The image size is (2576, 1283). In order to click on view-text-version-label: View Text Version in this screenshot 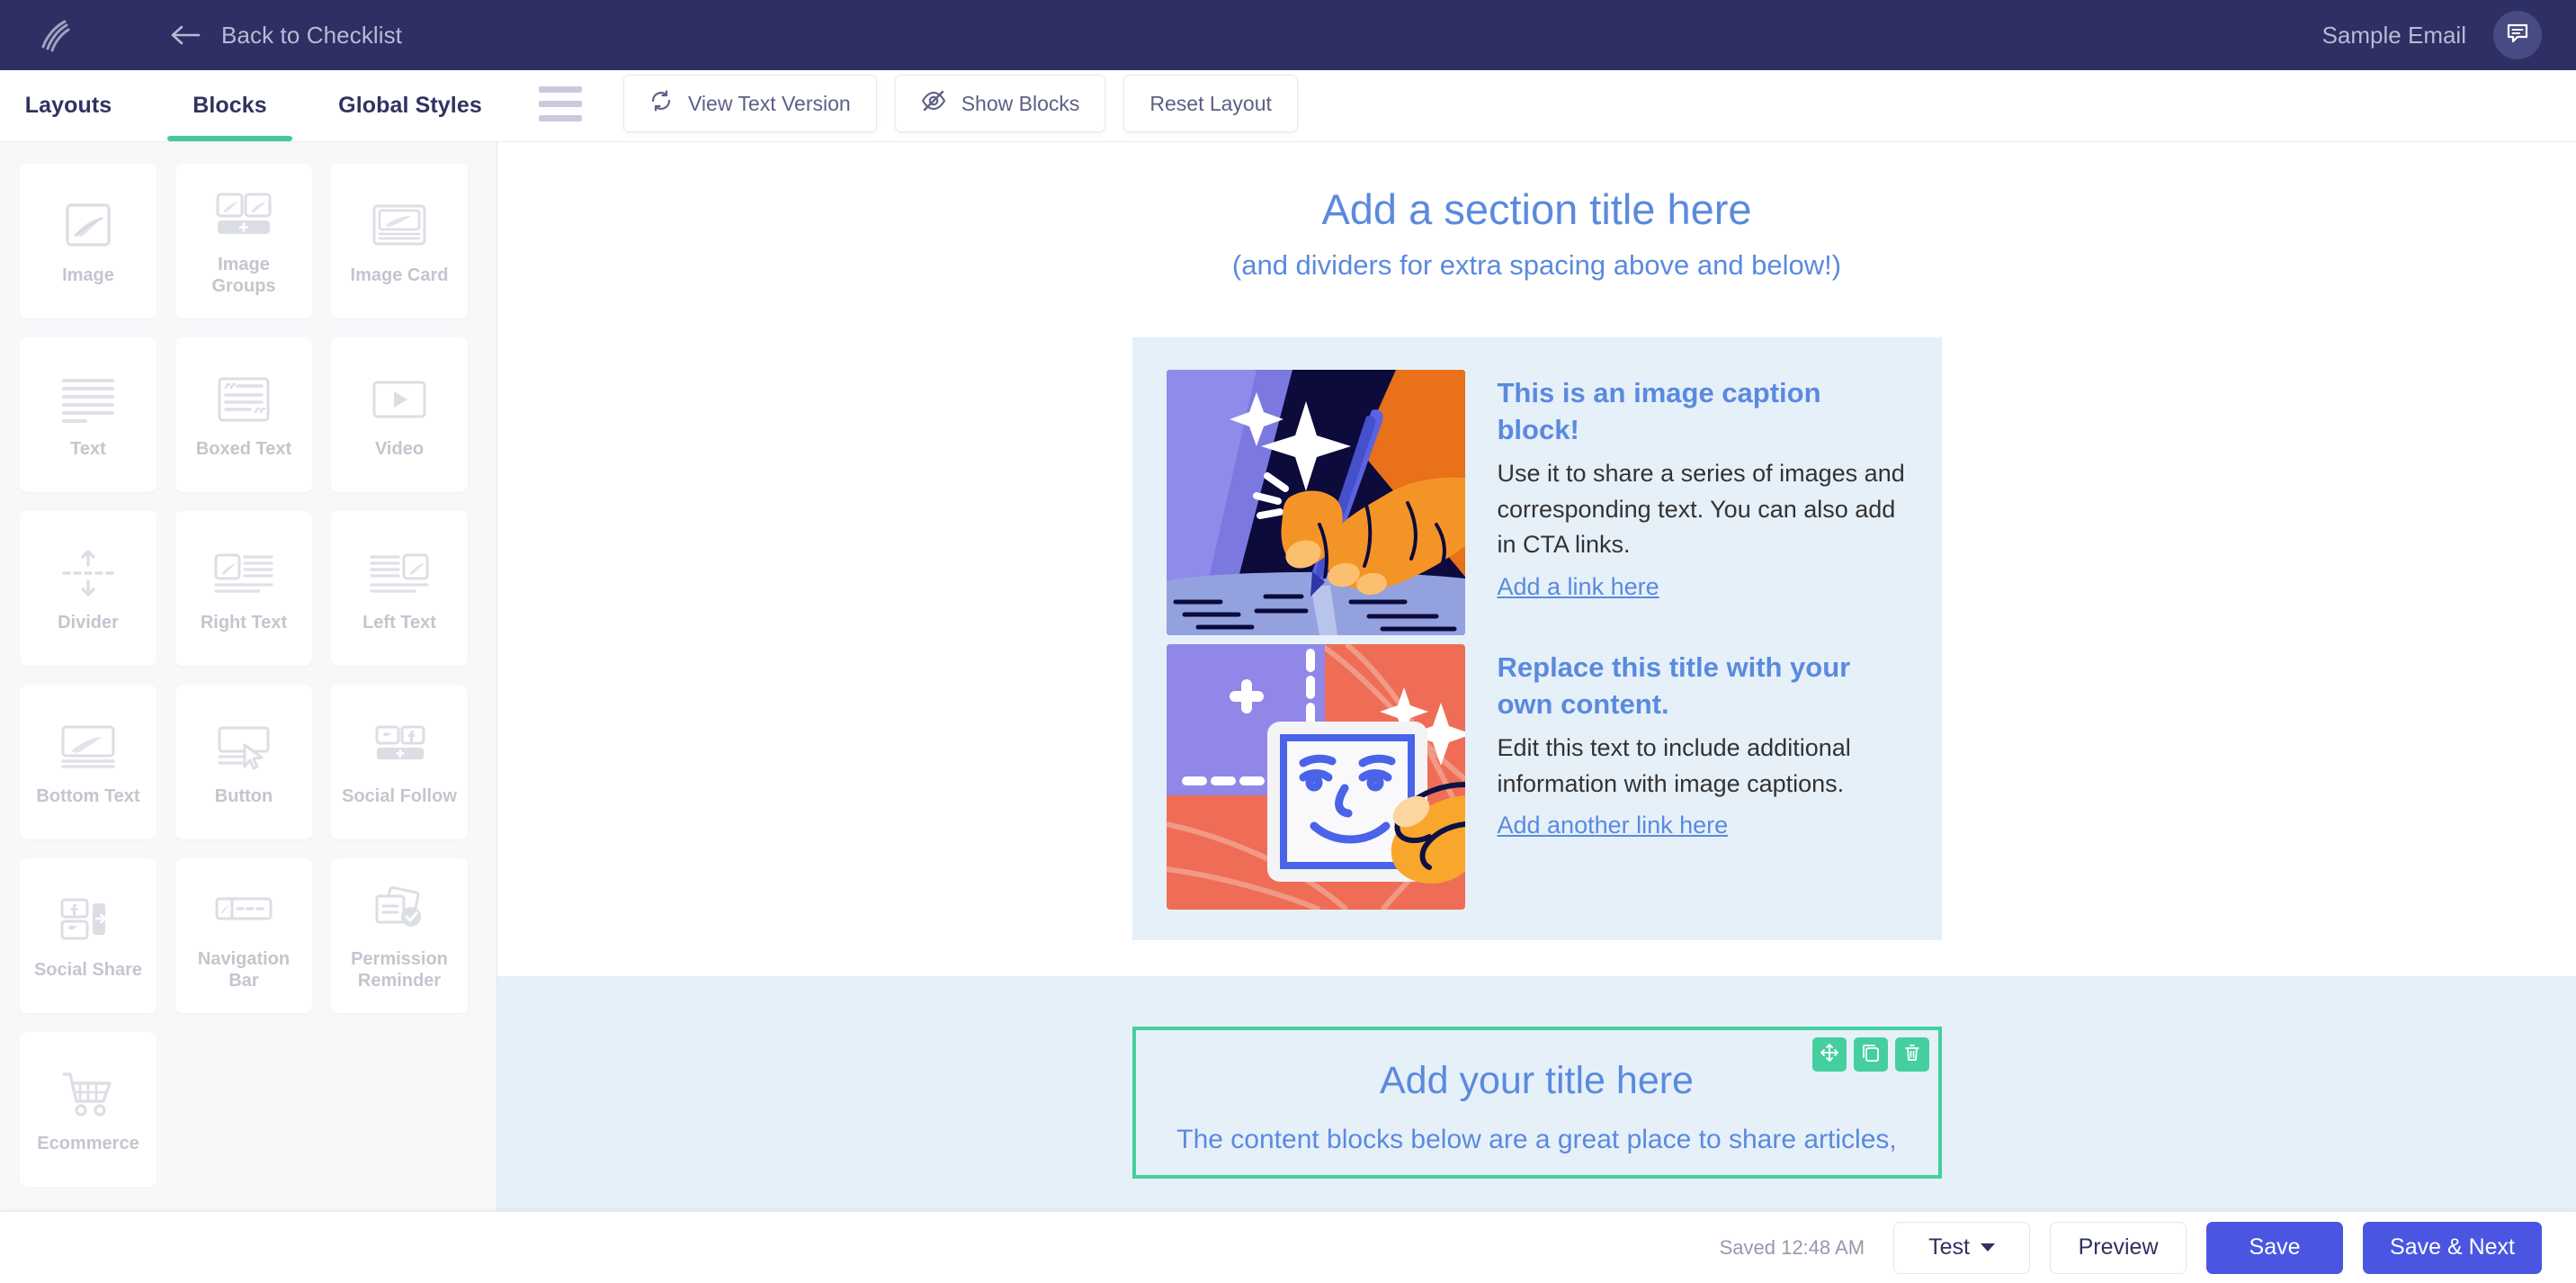, I will do `click(769, 103)`.